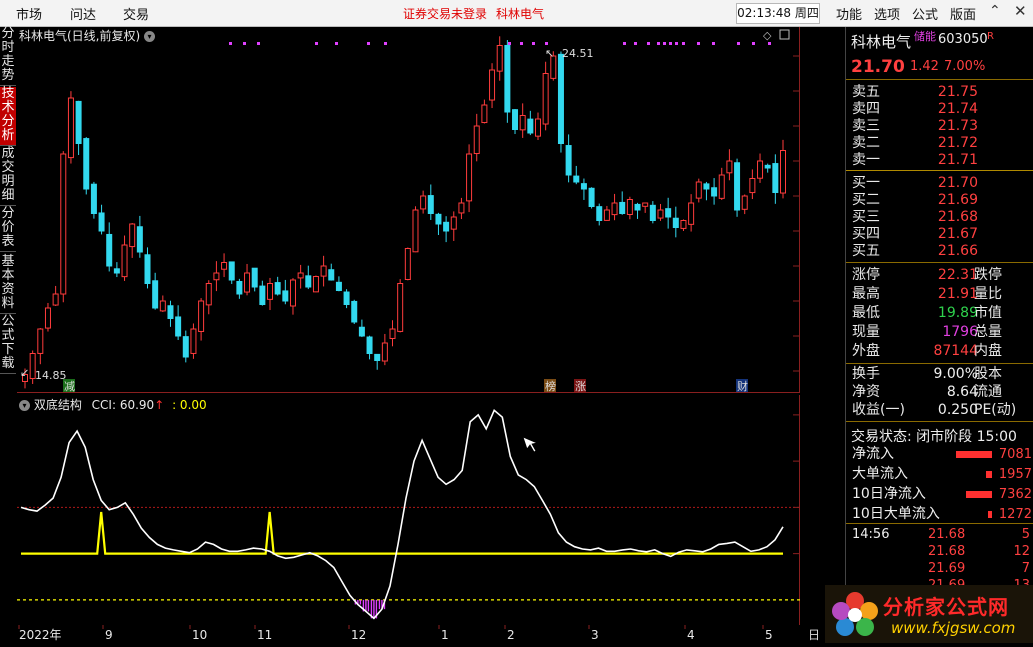 This screenshot has height=647, width=1033. Describe the element at coordinates (942, 251) in the screenshot. I see `bid-row: 买五 21.66` at that location.